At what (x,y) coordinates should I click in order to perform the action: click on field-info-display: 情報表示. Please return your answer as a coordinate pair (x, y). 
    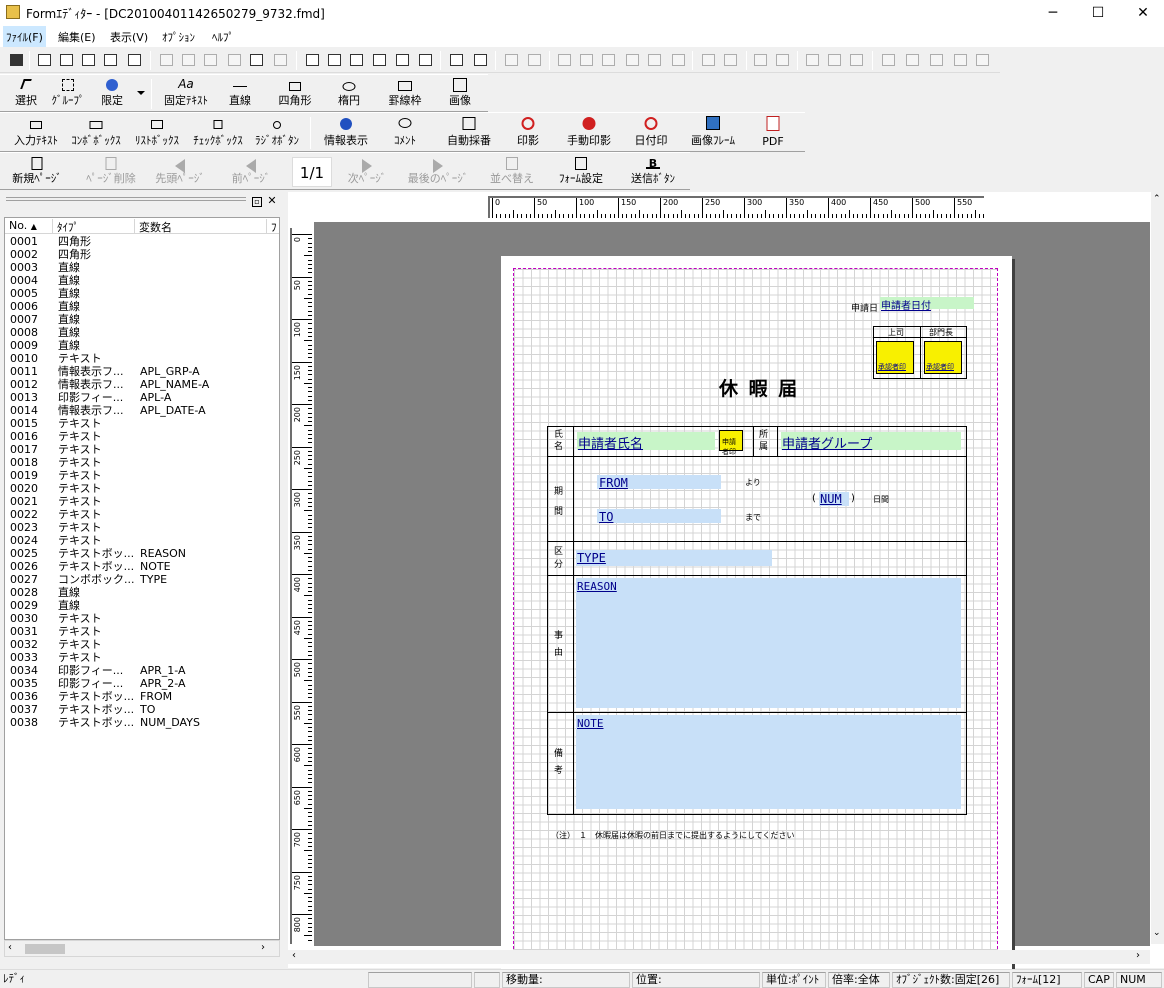
    Looking at the image, I should click on (346, 132).